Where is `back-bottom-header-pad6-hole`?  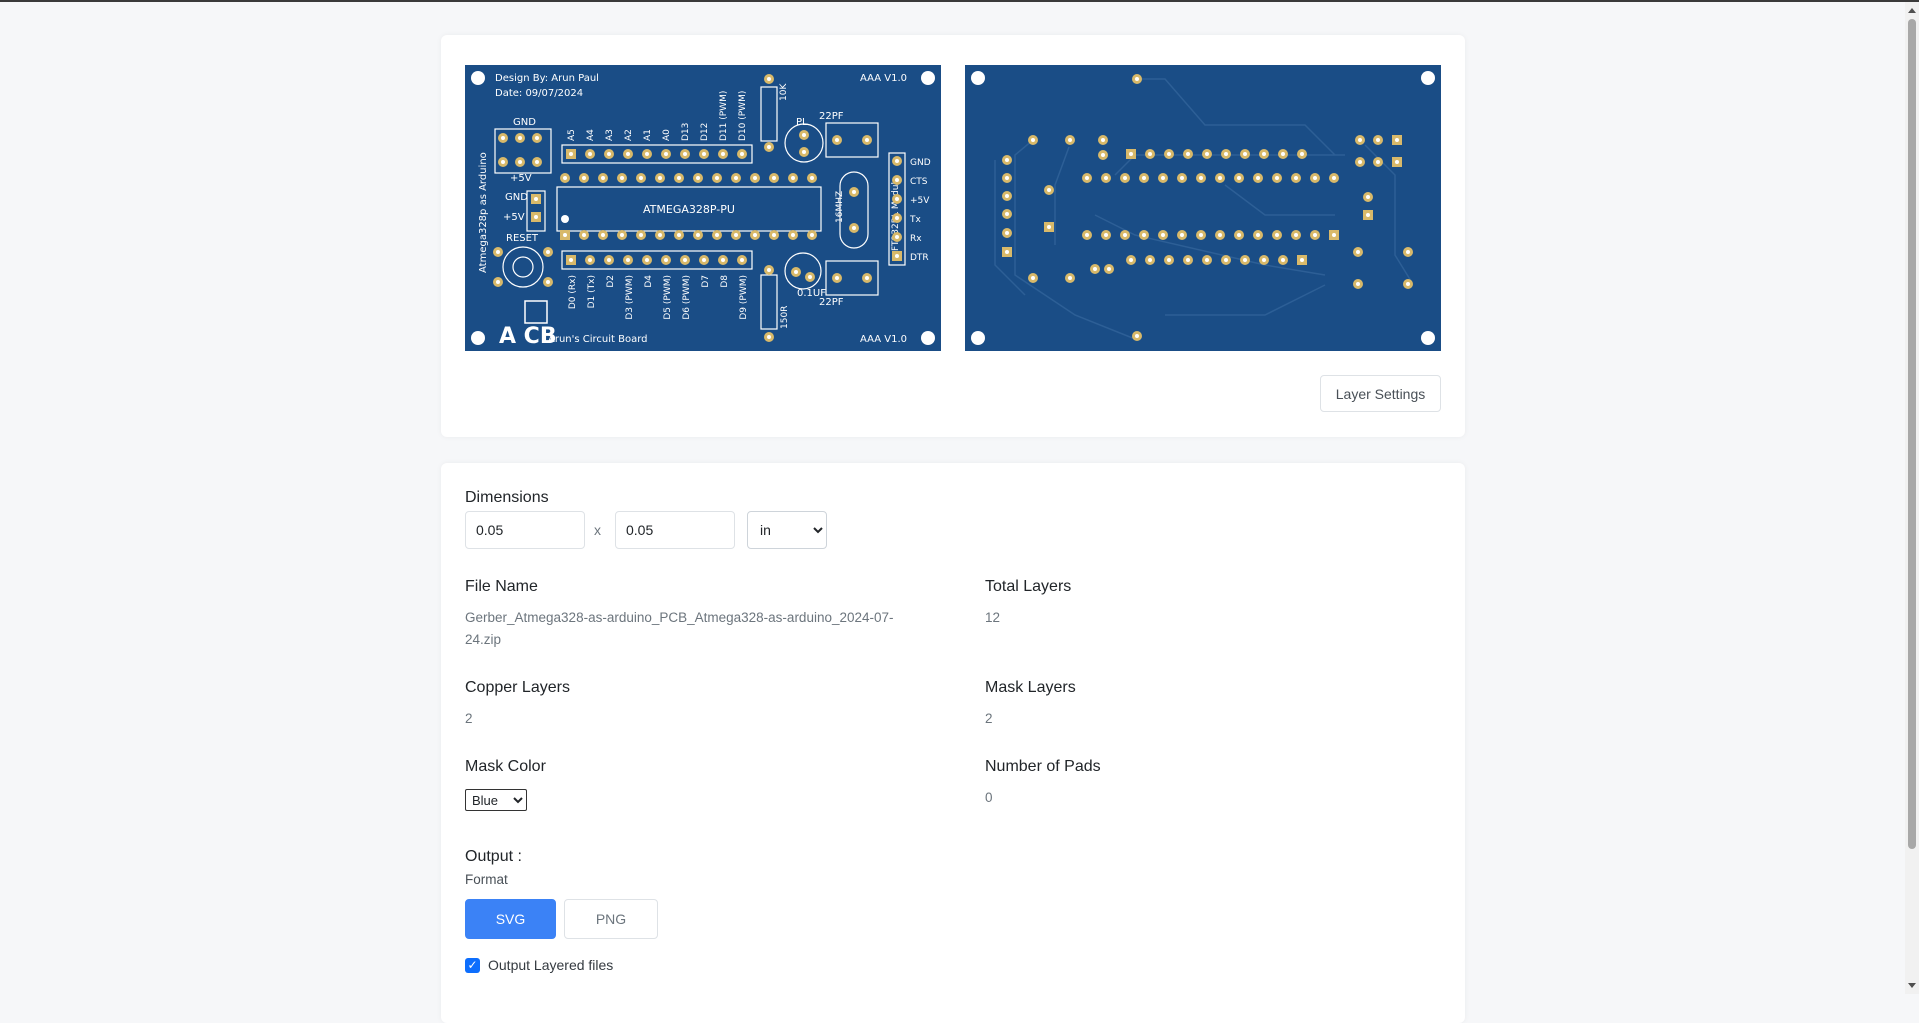 back-bottom-header-pad6-hole is located at coordinates (1245, 260).